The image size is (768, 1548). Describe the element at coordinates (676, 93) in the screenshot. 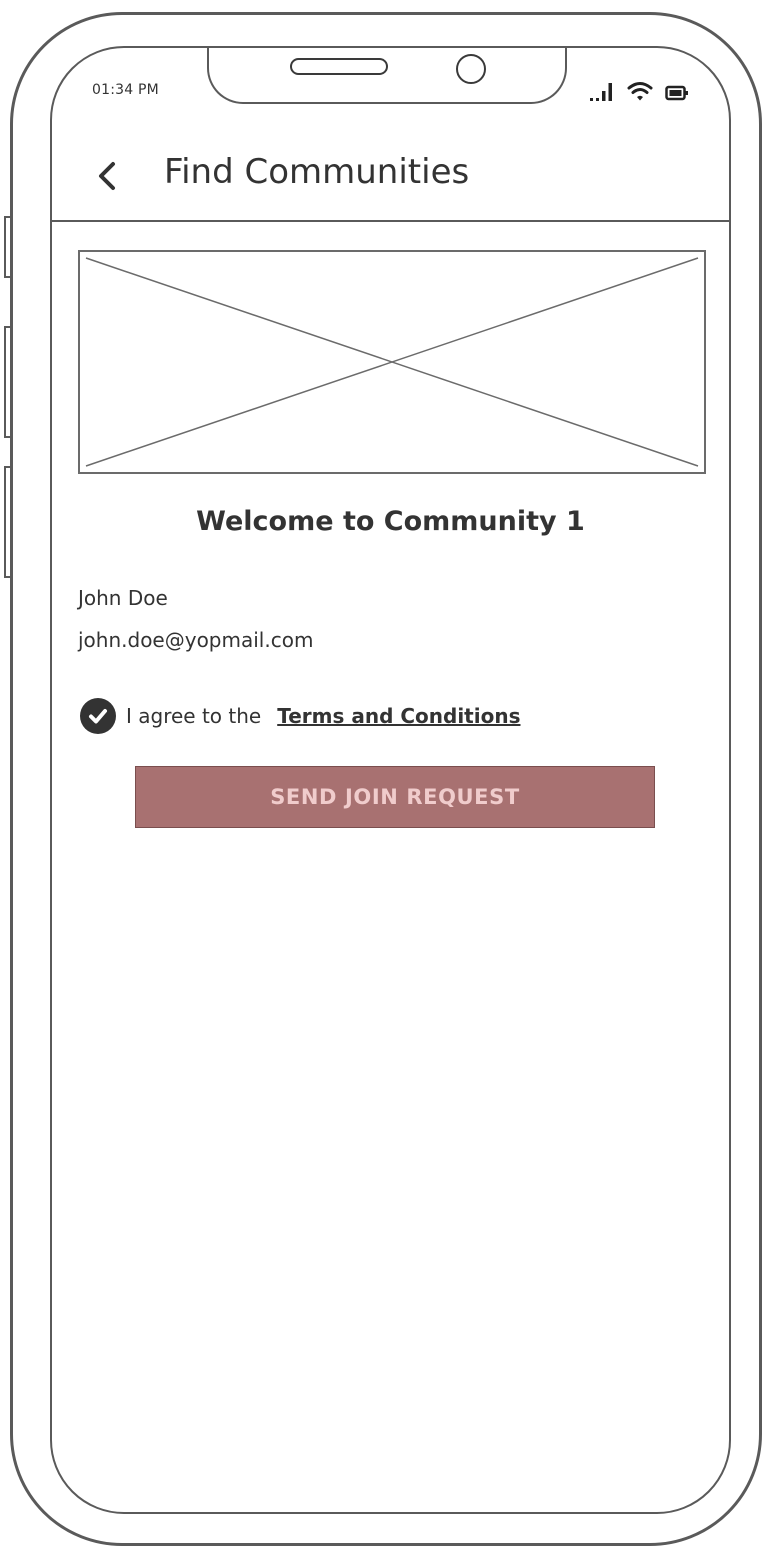

I see `battery-icon` at that location.